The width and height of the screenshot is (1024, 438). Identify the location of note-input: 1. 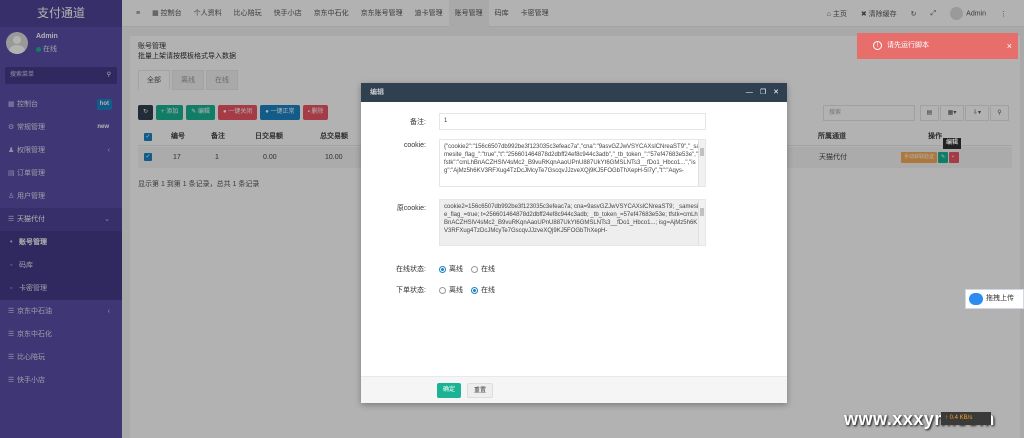
(572, 121).